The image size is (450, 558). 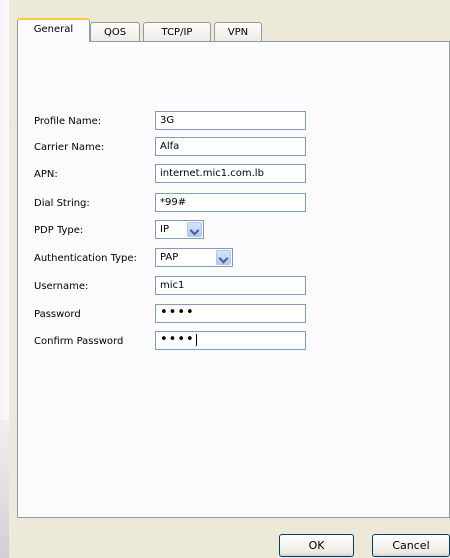 What do you see at coordinates (230, 146) in the screenshot?
I see `carrier-name-input: Alfa` at bounding box center [230, 146].